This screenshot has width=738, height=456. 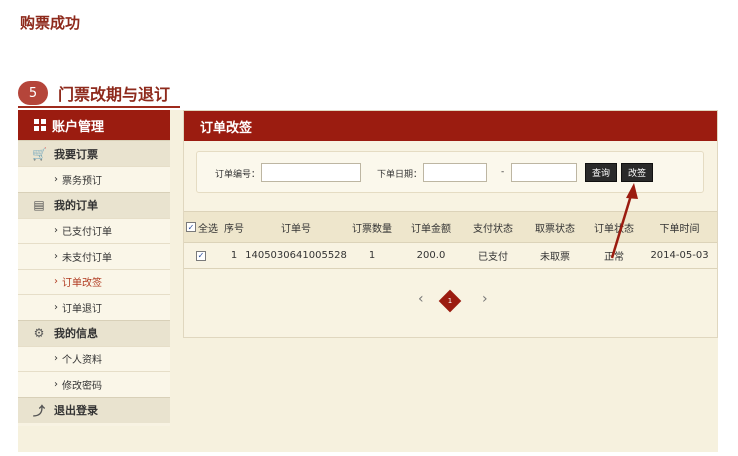 What do you see at coordinates (679, 255) in the screenshot?
I see `row-order-time: 2014-05-03` at bounding box center [679, 255].